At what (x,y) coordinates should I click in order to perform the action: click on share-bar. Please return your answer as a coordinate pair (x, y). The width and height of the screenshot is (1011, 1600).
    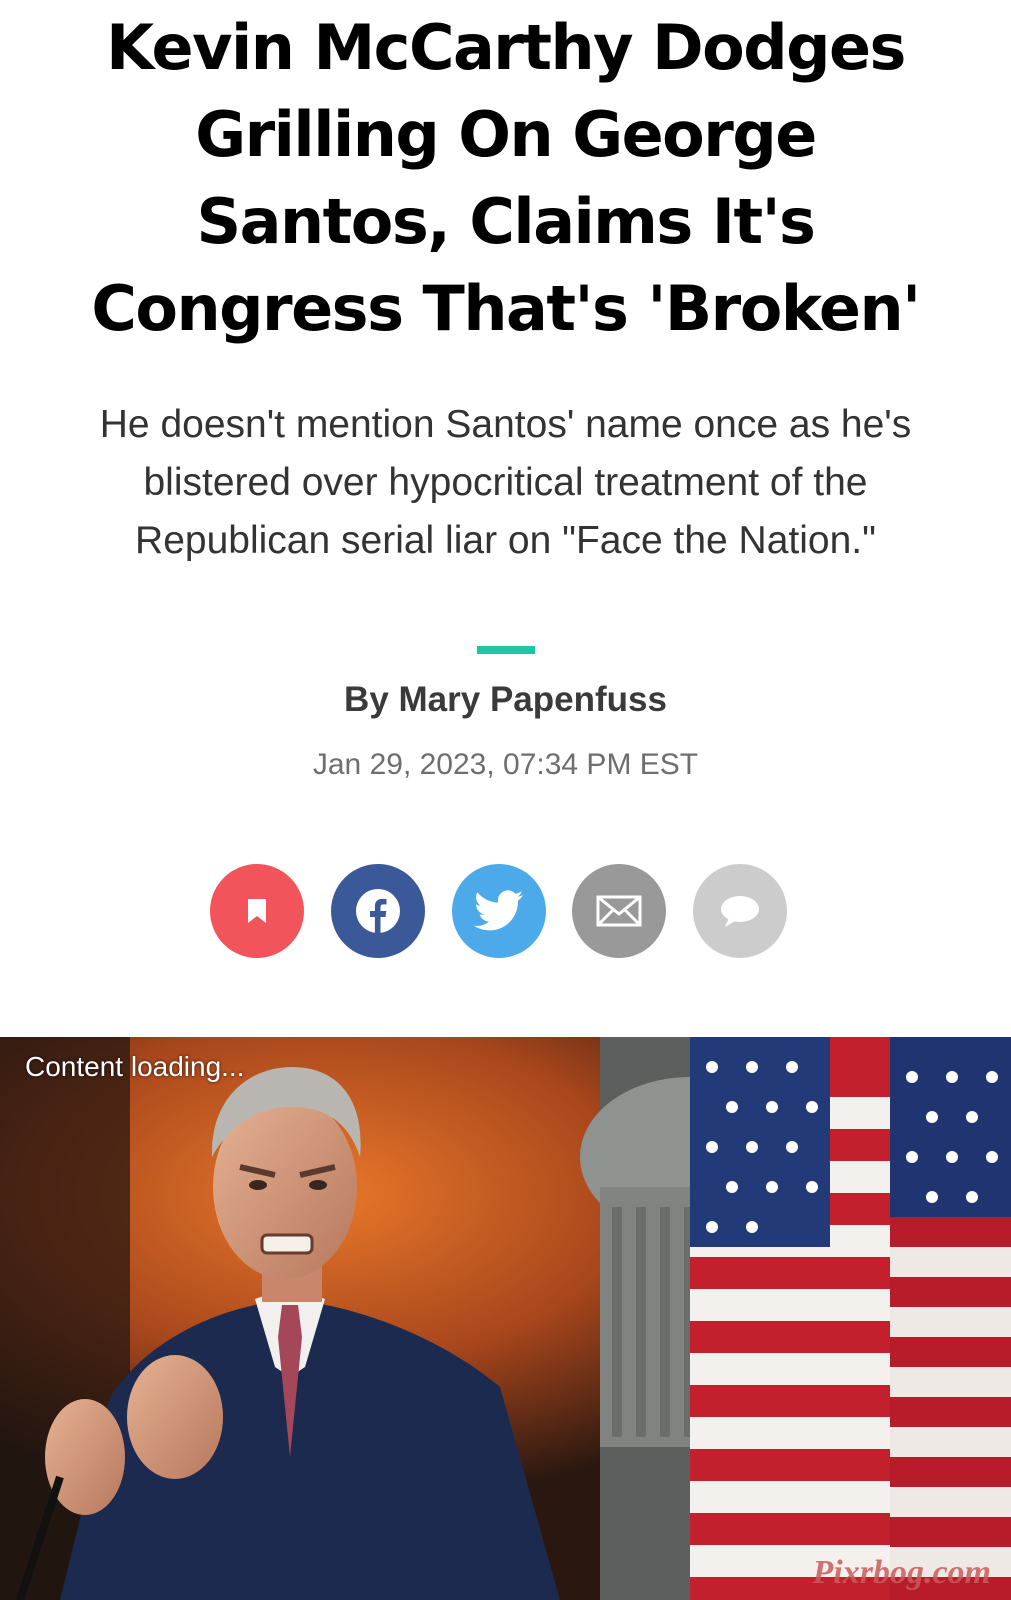
    Looking at the image, I should click on (505, 911).